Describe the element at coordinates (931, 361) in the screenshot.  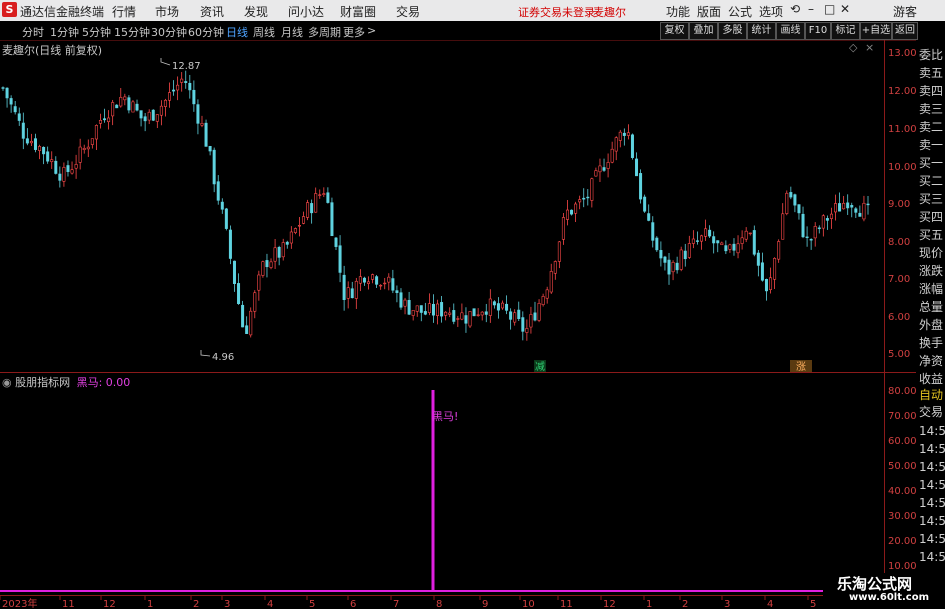
I see `quote-label: 净资` at that location.